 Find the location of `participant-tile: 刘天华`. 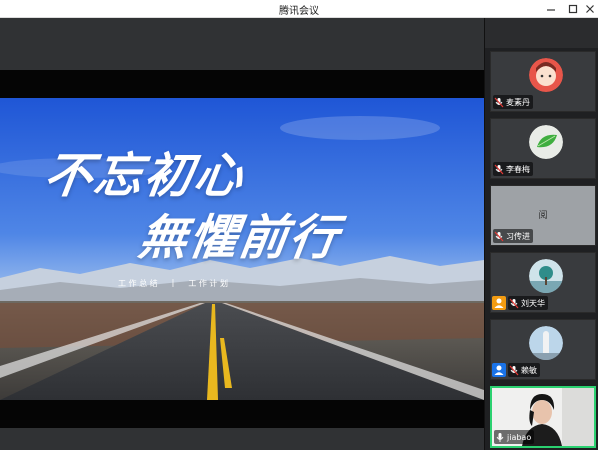

participant-tile: 刘天华 is located at coordinates (543, 282).